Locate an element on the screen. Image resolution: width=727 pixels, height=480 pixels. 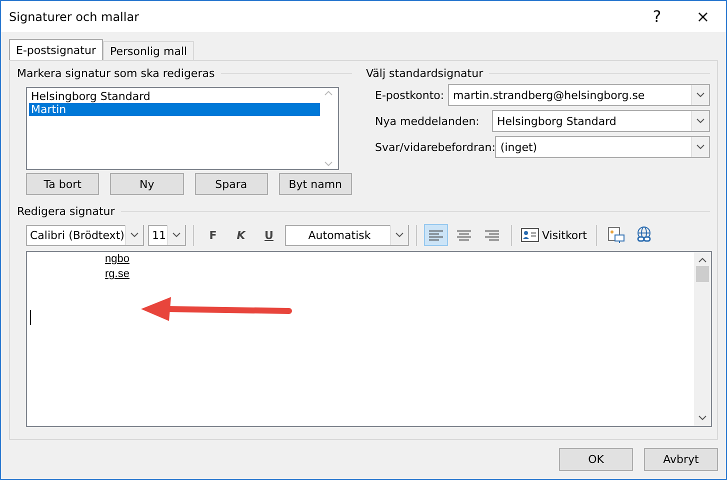
scroll-down-icon is located at coordinates (702, 418).